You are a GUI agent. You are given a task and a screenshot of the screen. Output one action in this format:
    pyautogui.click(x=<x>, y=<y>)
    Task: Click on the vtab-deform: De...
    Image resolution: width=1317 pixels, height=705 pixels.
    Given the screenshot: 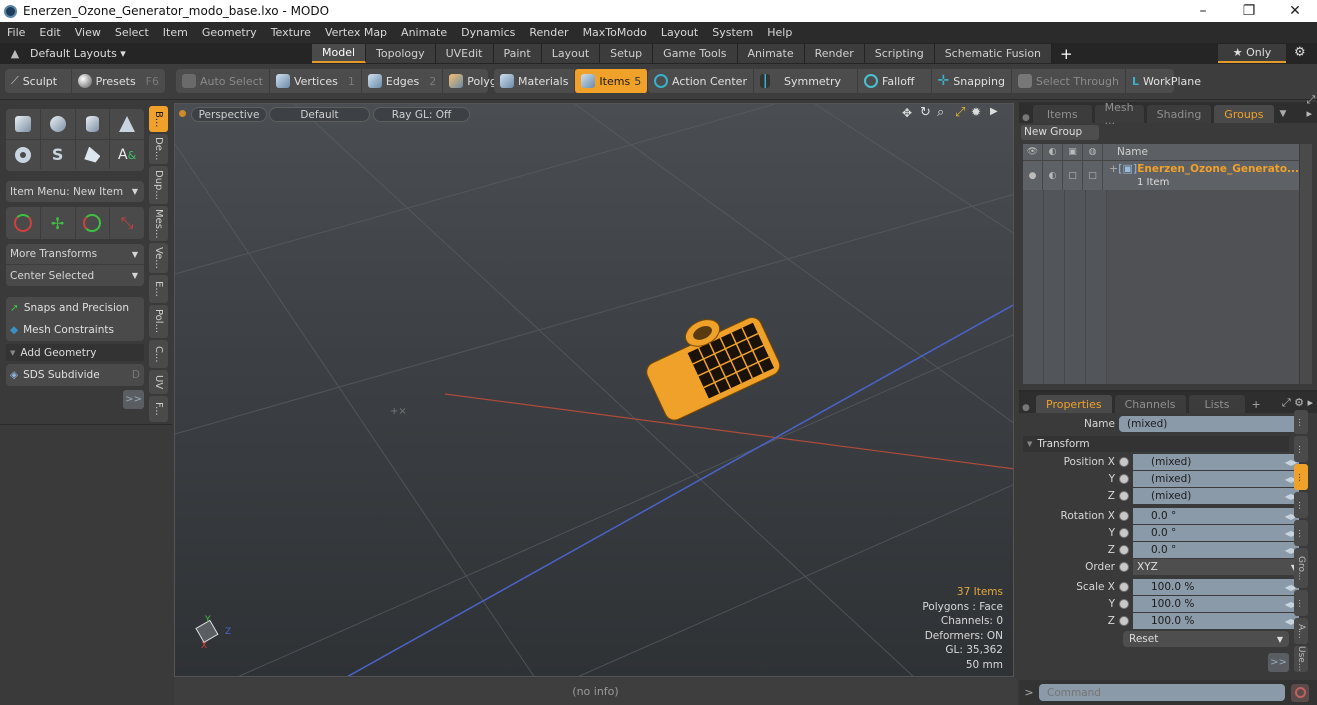 What is the action you would take?
    pyautogui.click(x=158, y=149)
    